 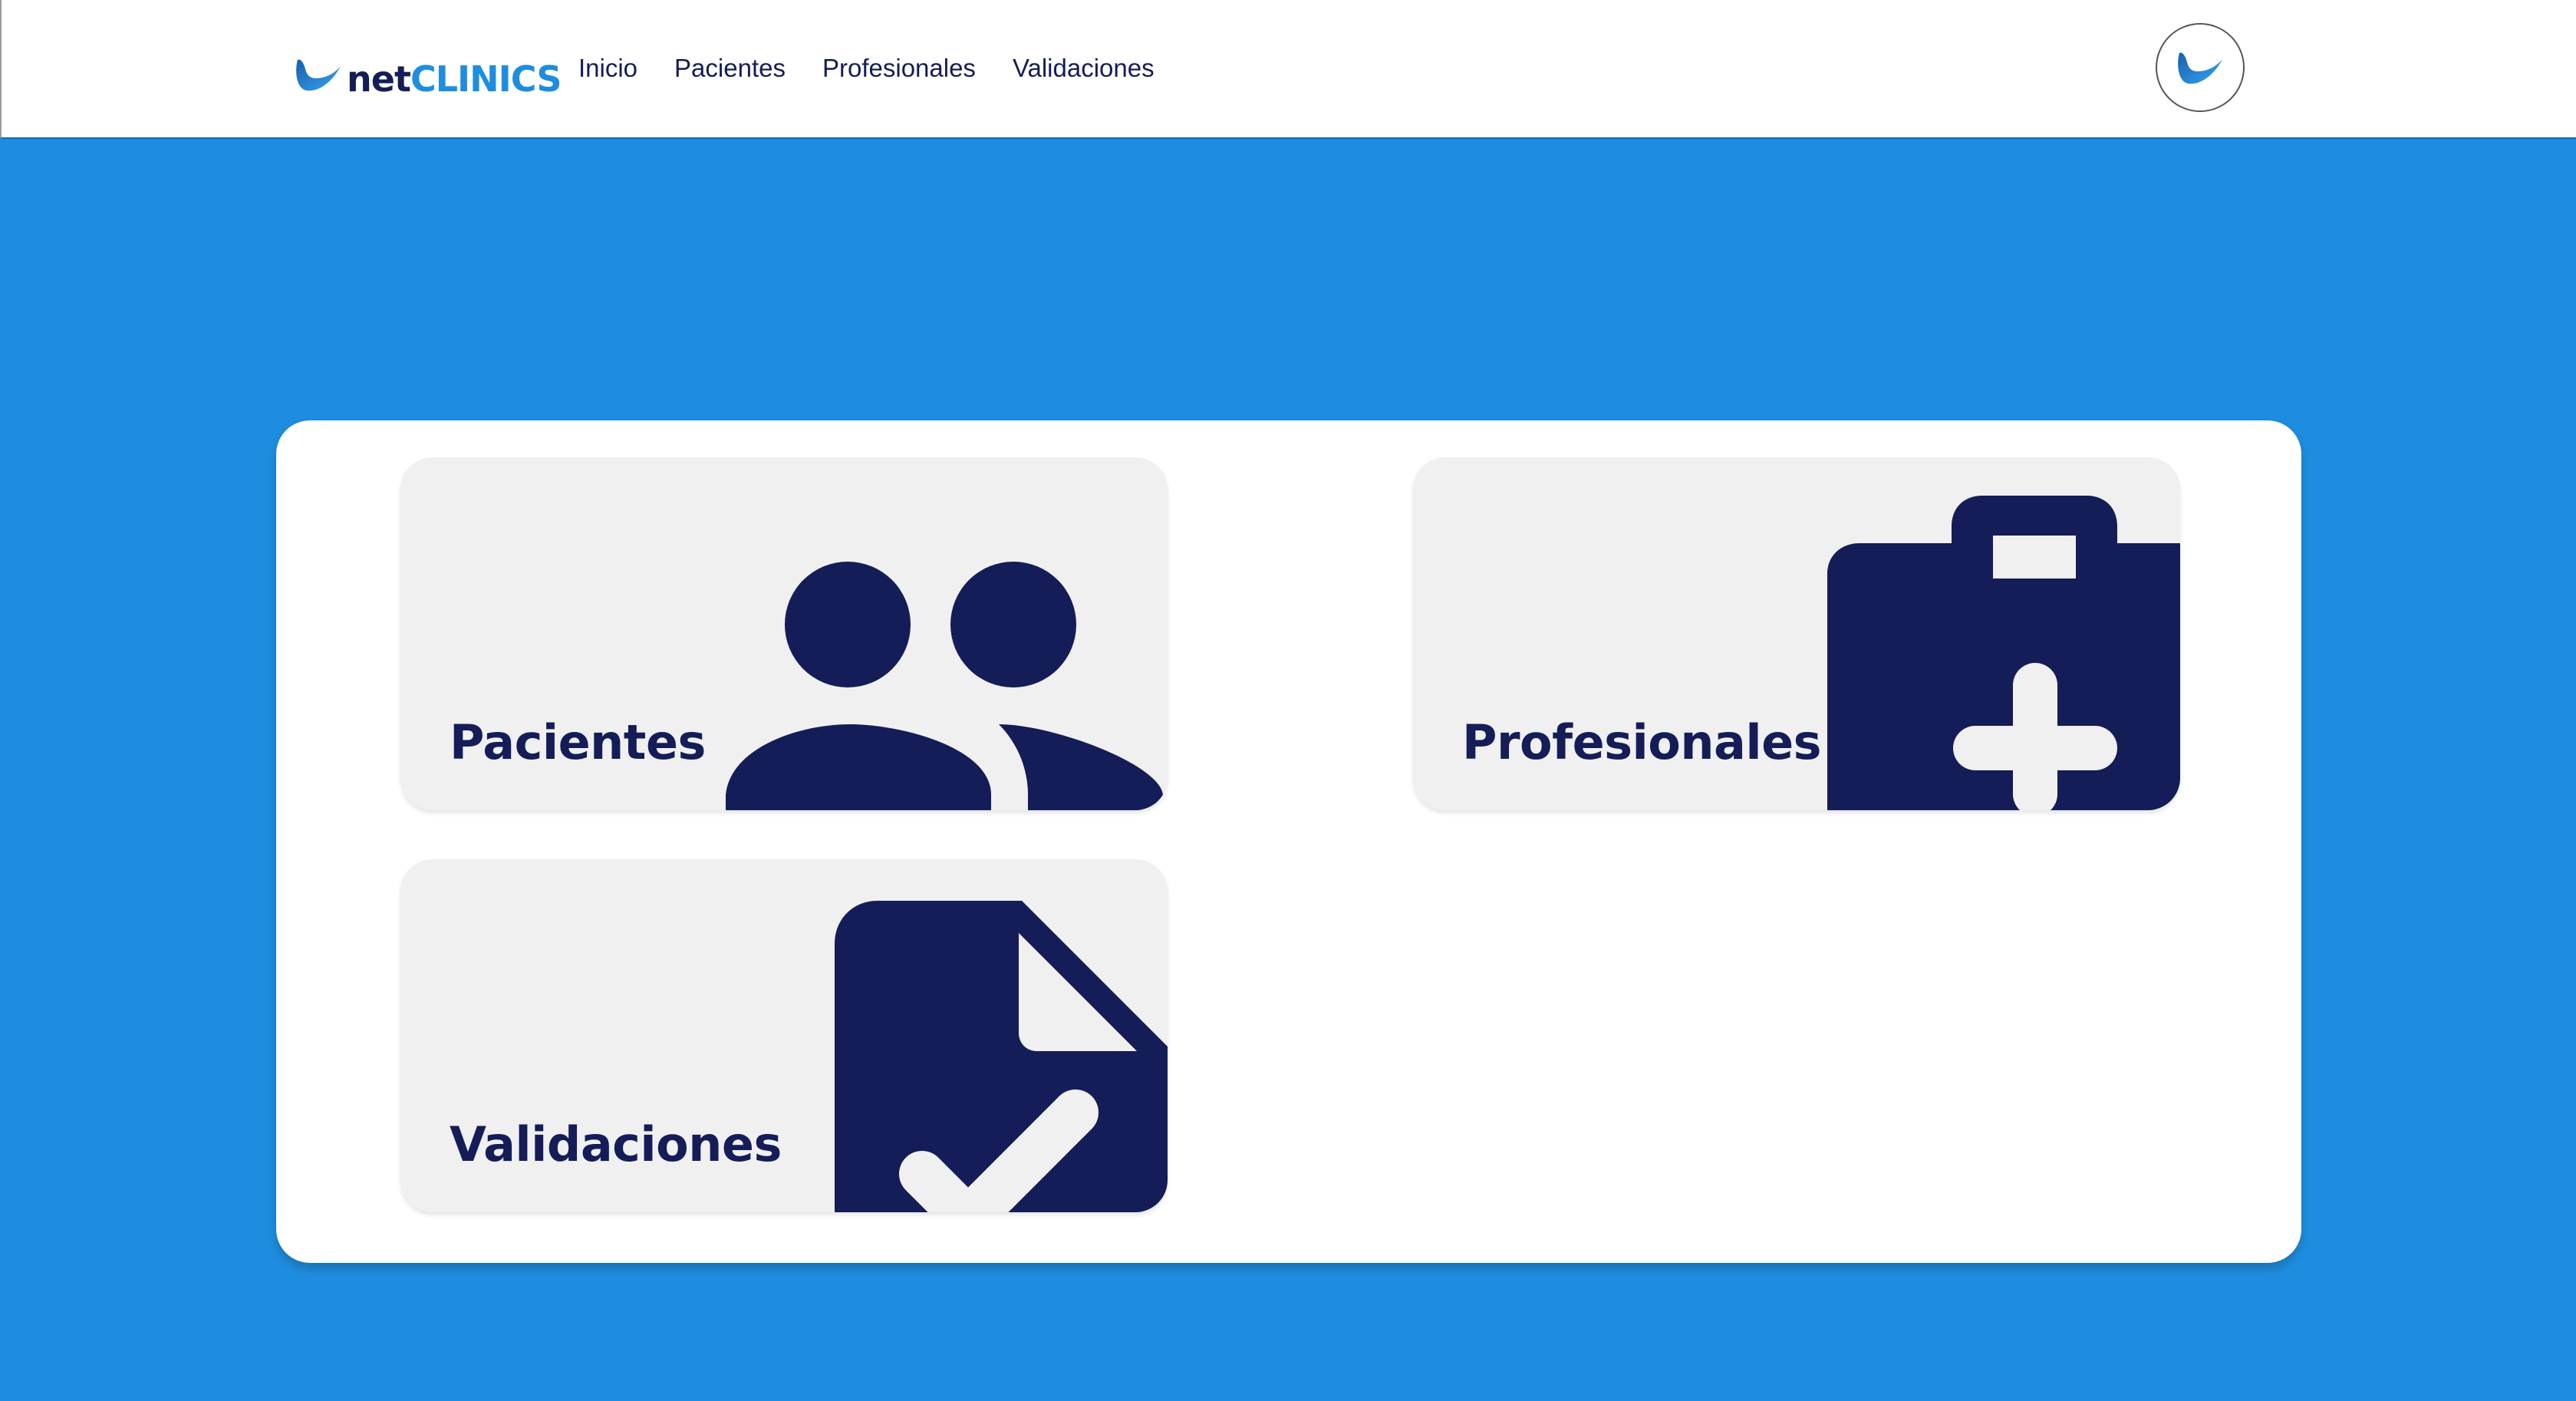 I want to click on nav-item-pacientes: Pacientes, so click(x=730, y=68).